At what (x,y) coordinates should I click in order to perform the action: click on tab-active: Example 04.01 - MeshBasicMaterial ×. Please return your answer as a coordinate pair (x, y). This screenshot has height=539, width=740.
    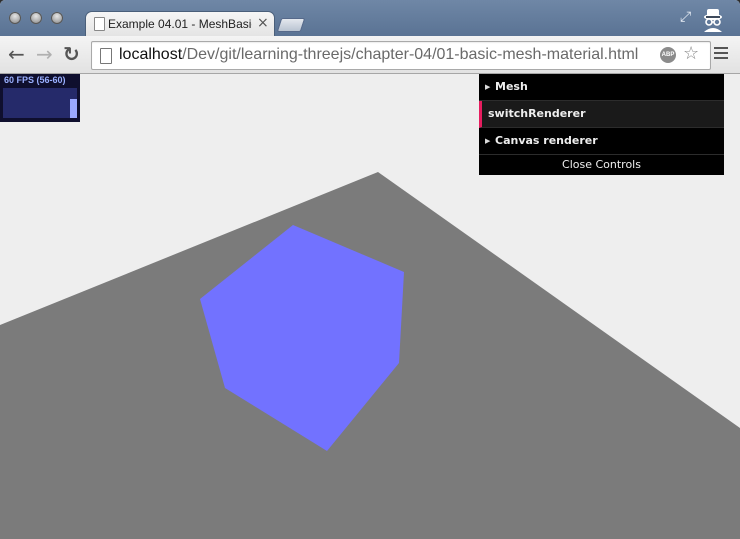
    Looking at the image, I should click on (180, 24).